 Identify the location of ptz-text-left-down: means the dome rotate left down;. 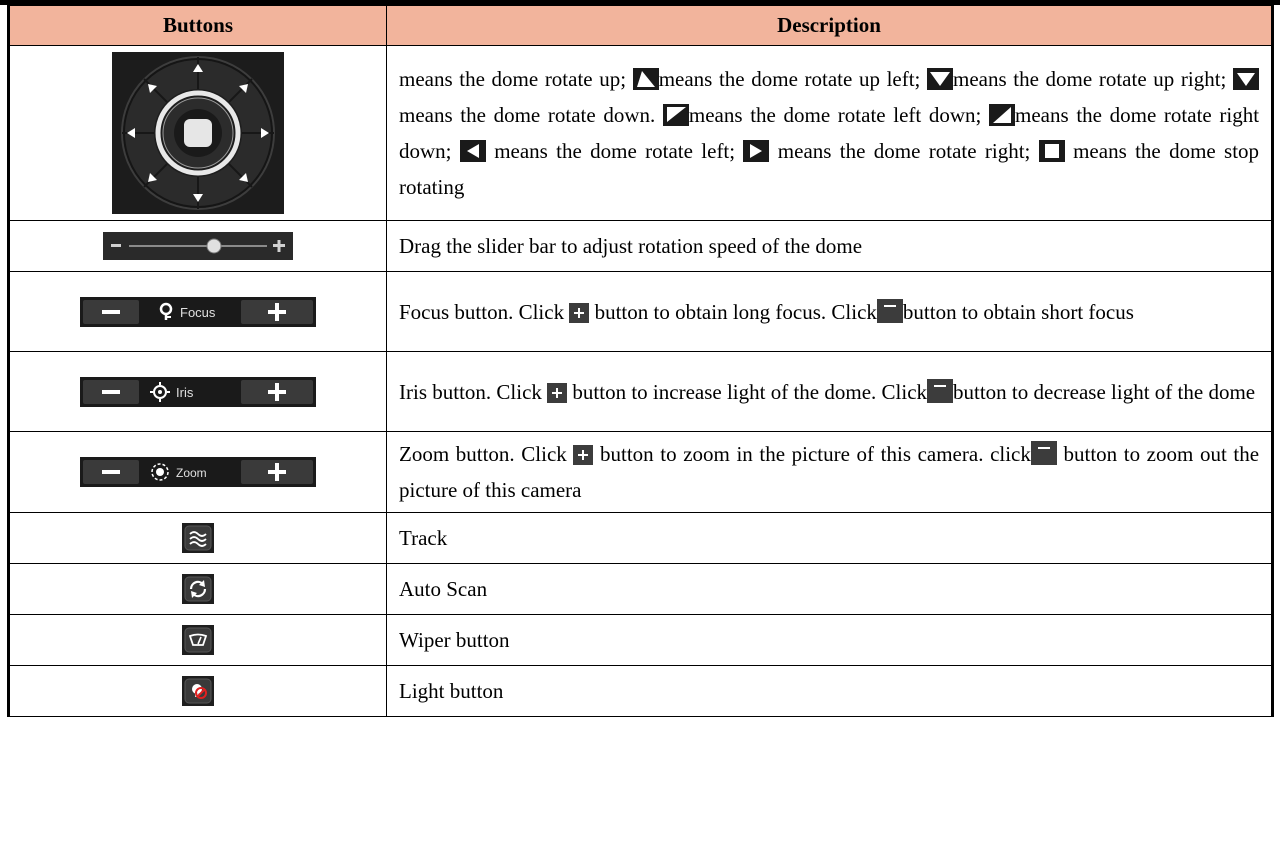
(835, 115).